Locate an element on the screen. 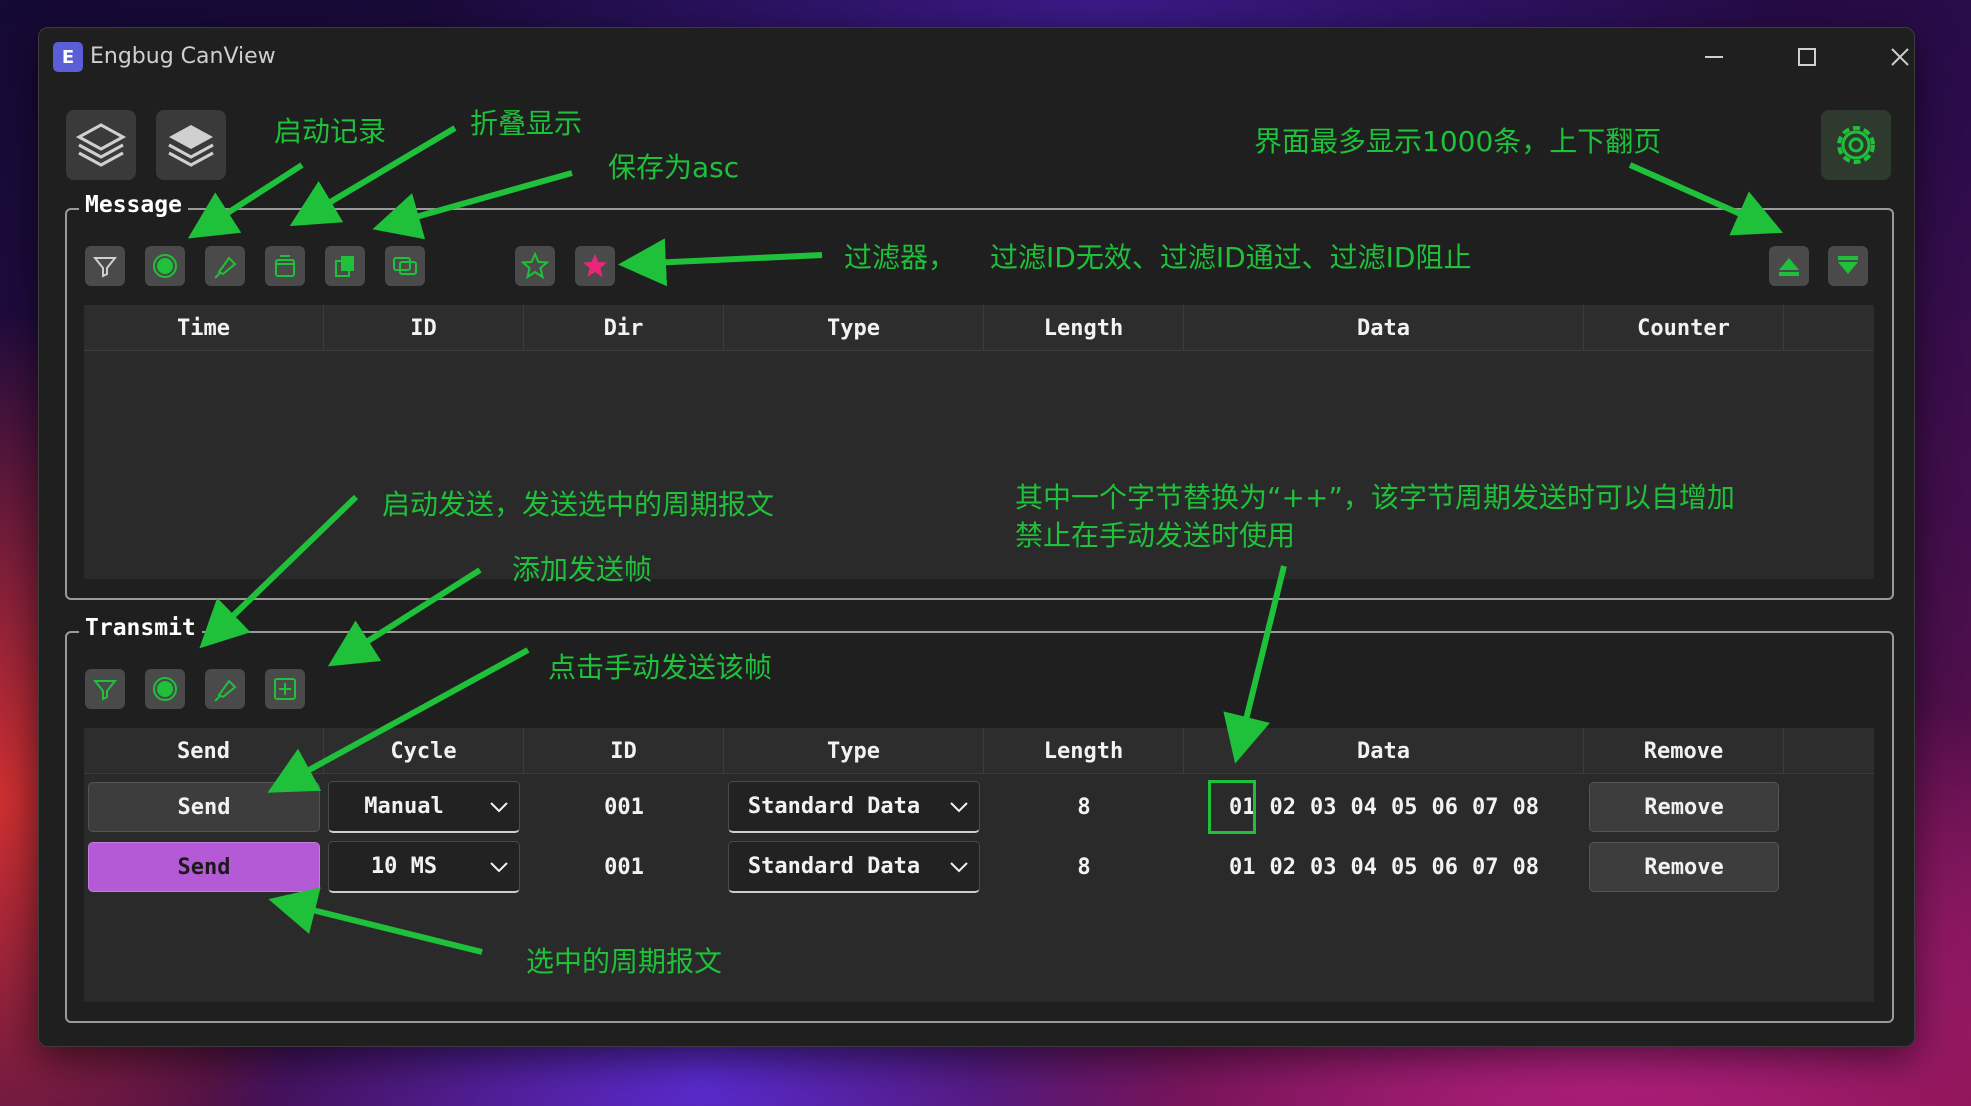  col-counter: Counter is located at coordinates (1684, 328).